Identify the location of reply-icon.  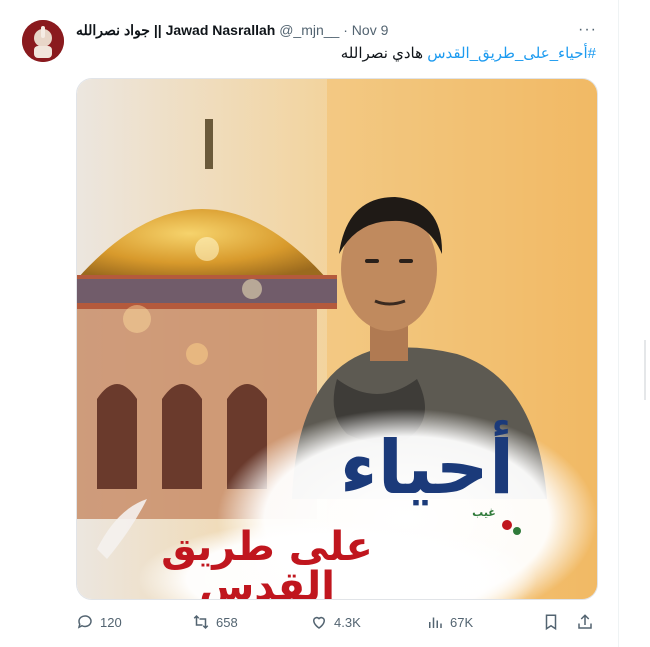
(84, 622).